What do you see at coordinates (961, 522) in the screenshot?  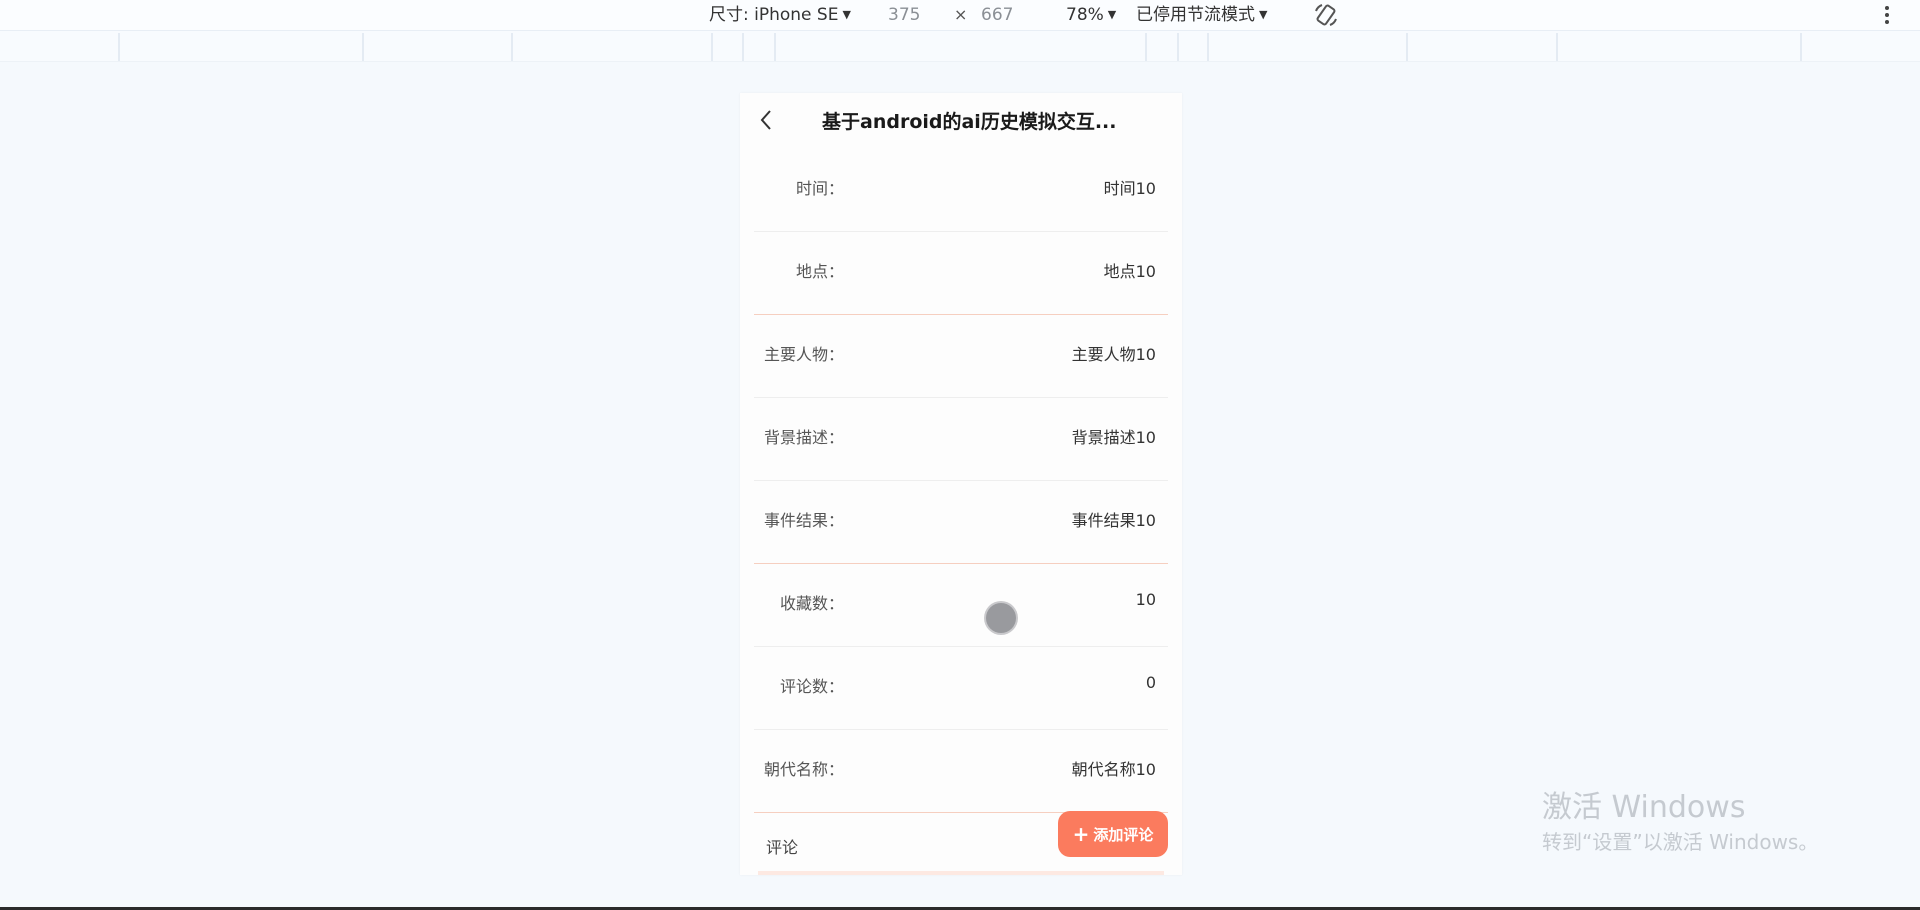 I see `detail-row-result: 事件结果： 事件结果10` at bounding box center [961, 522].